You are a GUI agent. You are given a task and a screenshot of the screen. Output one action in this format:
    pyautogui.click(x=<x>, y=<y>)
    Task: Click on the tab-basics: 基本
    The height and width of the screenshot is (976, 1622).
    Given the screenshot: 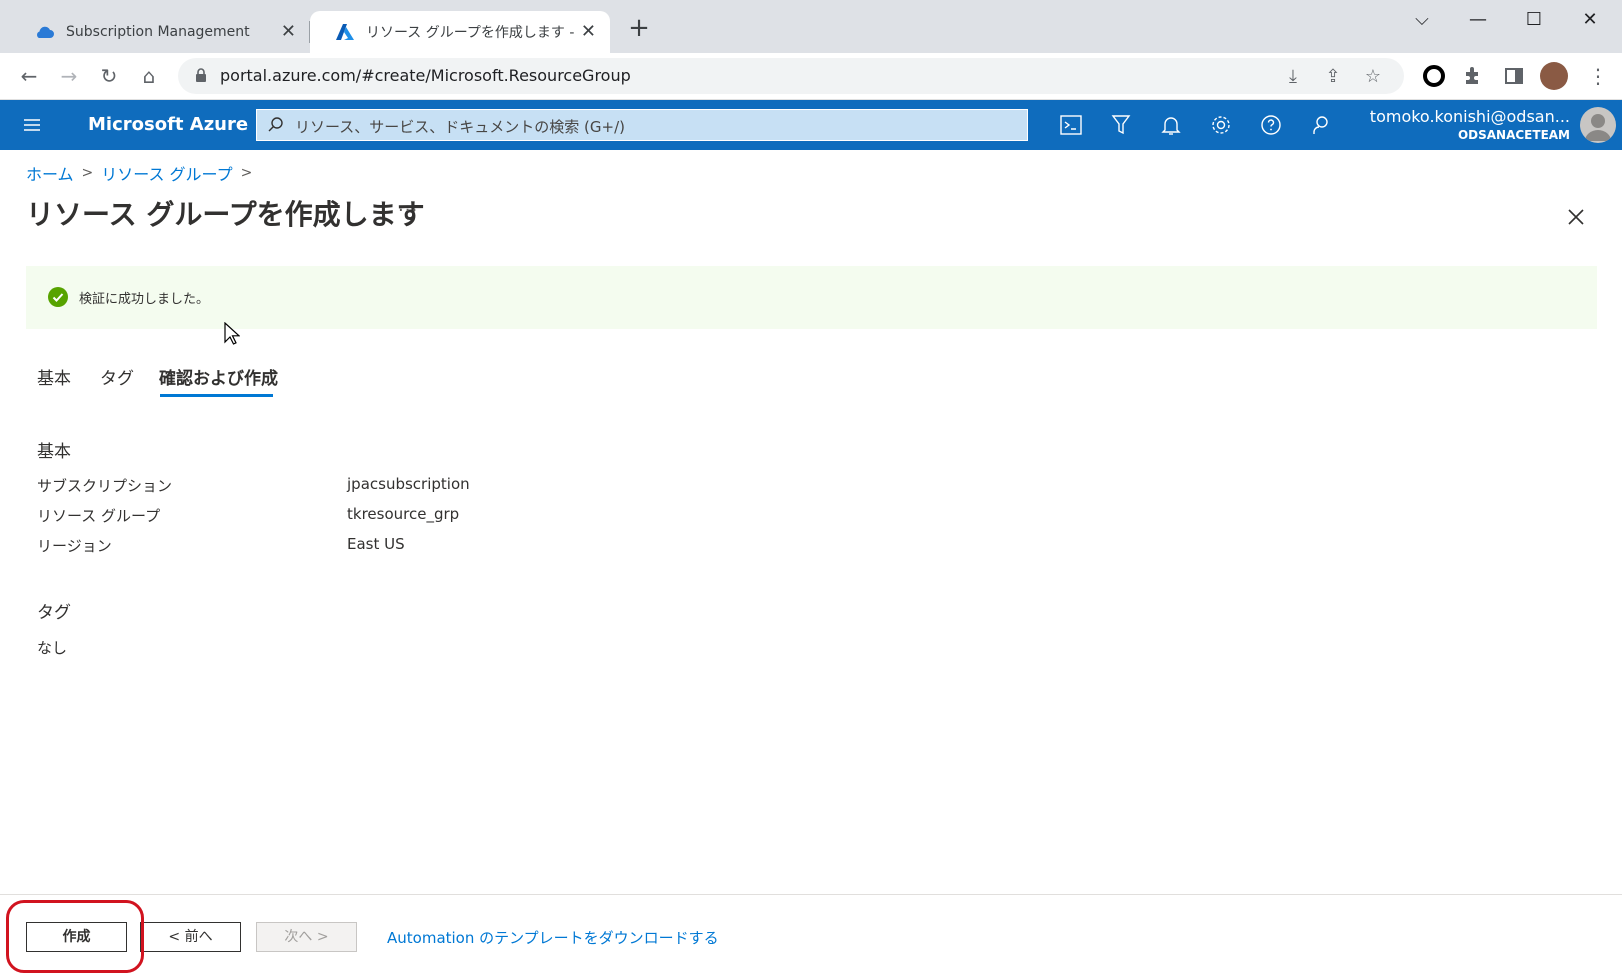 What is the action you would take?
    pyautogui.click(x=54, y=376)
    